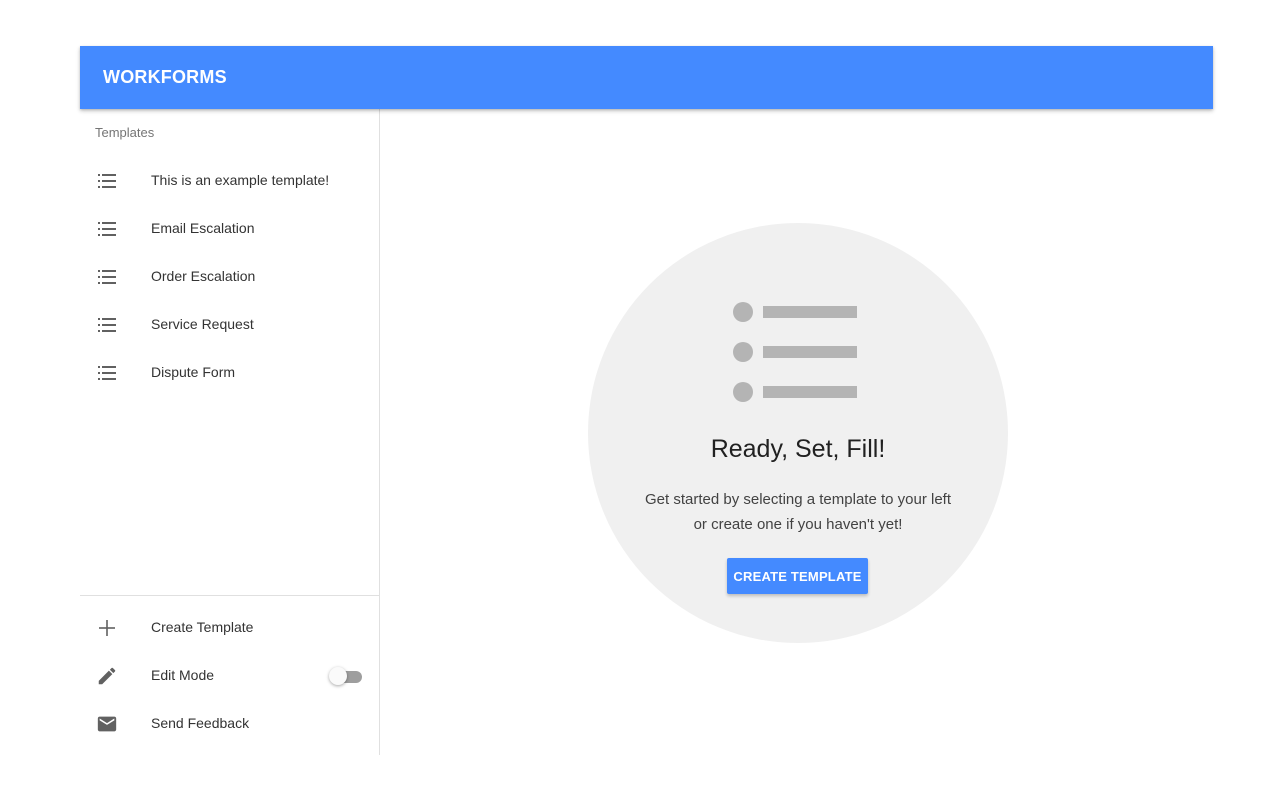 Image resolution: width=1280 pixels, height=800 pixels. I want to click on template-item: Order Escalation, so click(229, 277).